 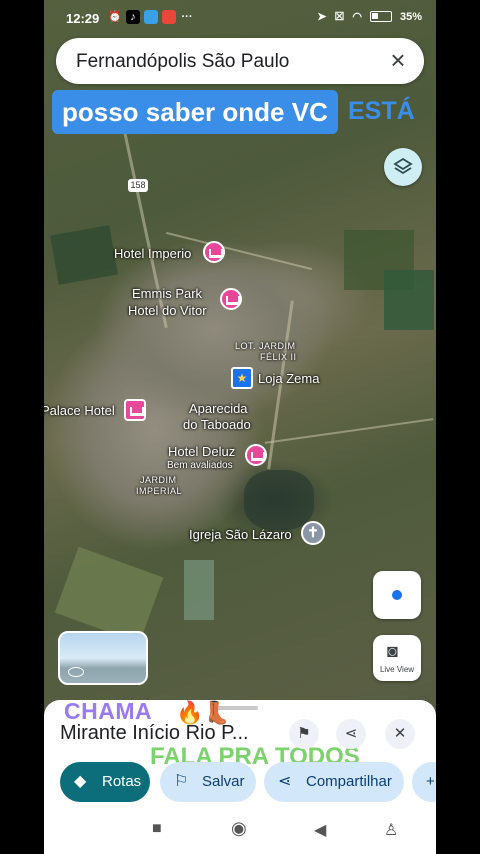 I want to click on layers-button, so click(x=403, y=167).